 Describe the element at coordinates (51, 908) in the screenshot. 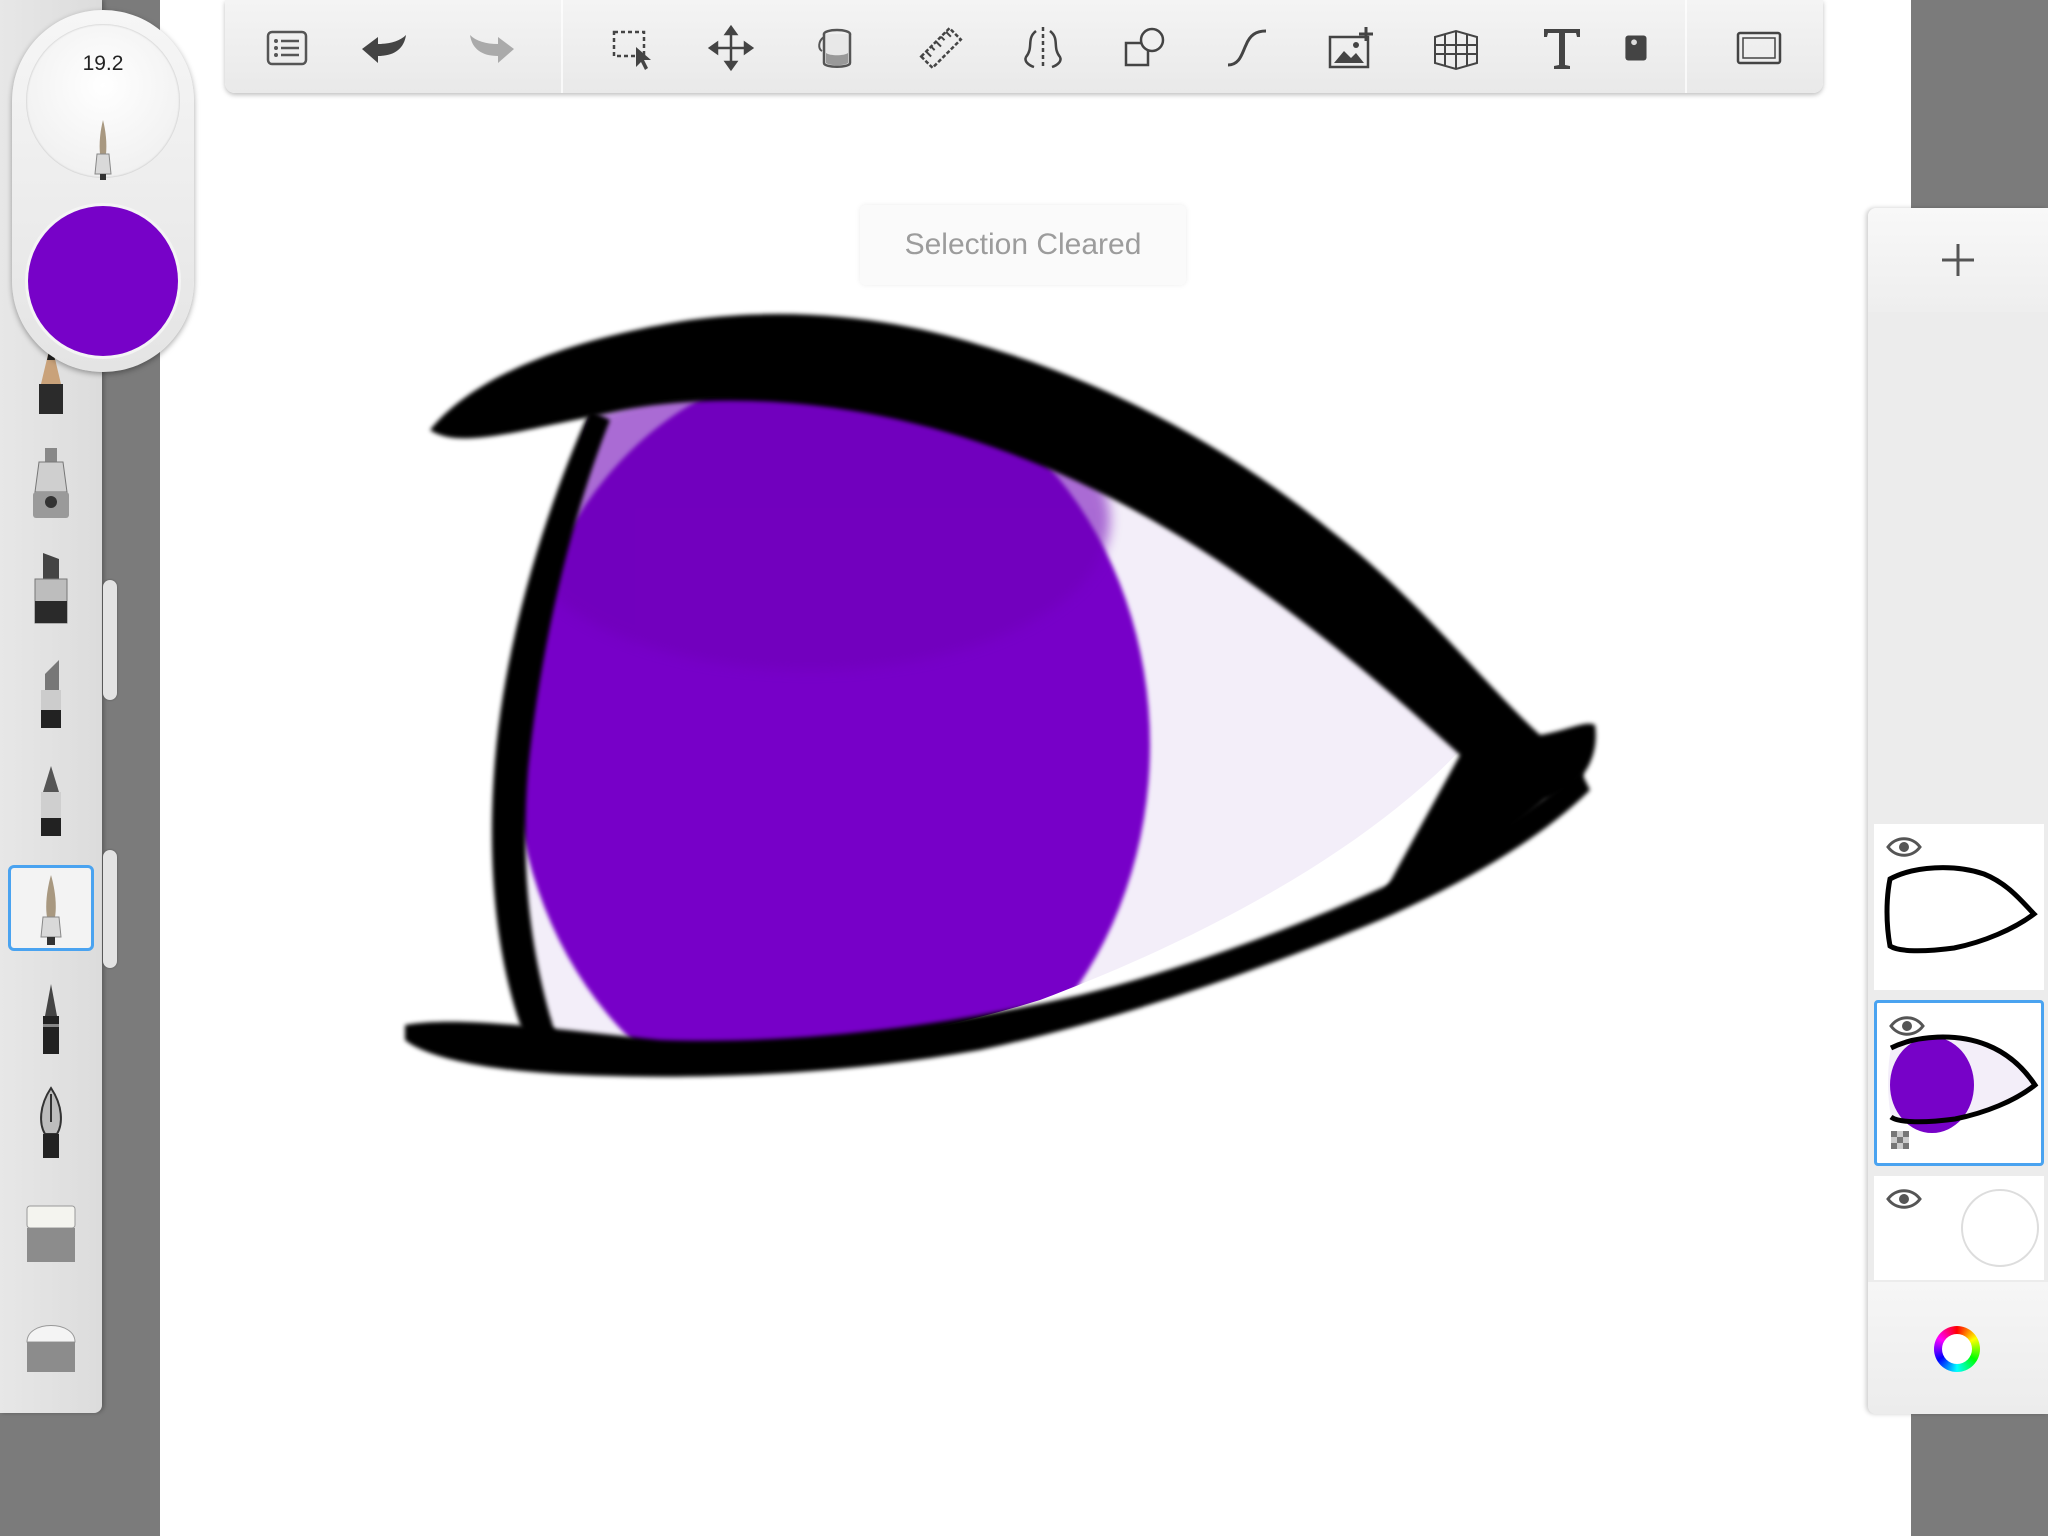

I see `paintbrush-brush` at that location.